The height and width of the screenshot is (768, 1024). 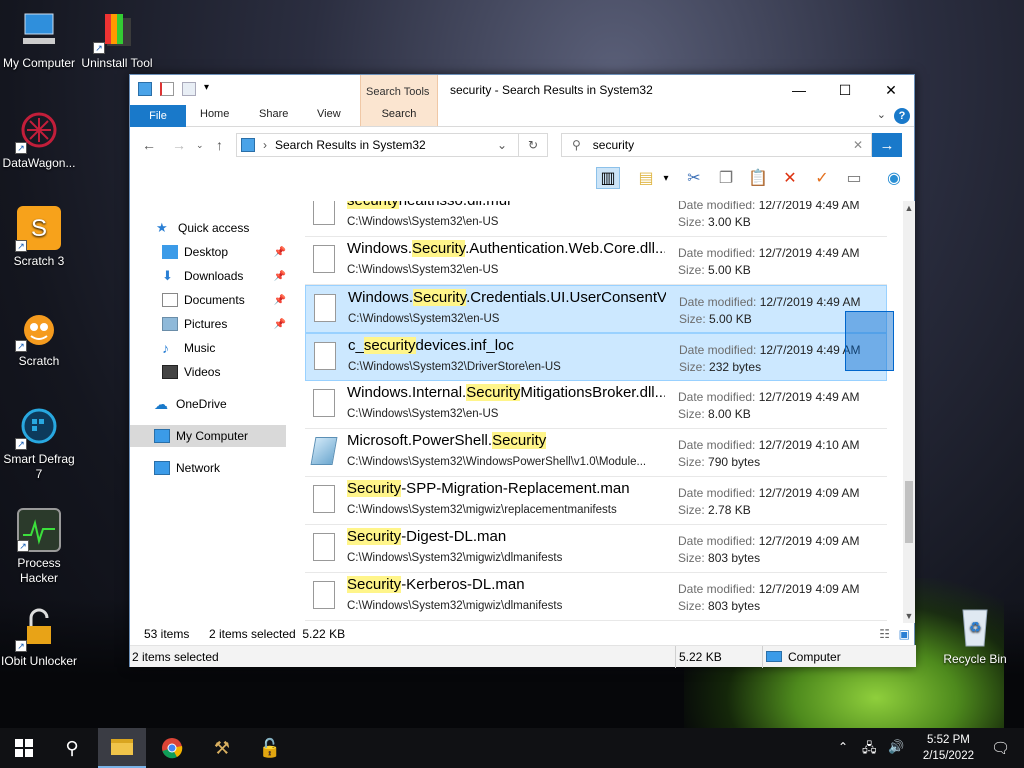 What do you see at coordinates (324, 451) in the screenshot?
I see `file-icon` at bounding box center [324, 451].